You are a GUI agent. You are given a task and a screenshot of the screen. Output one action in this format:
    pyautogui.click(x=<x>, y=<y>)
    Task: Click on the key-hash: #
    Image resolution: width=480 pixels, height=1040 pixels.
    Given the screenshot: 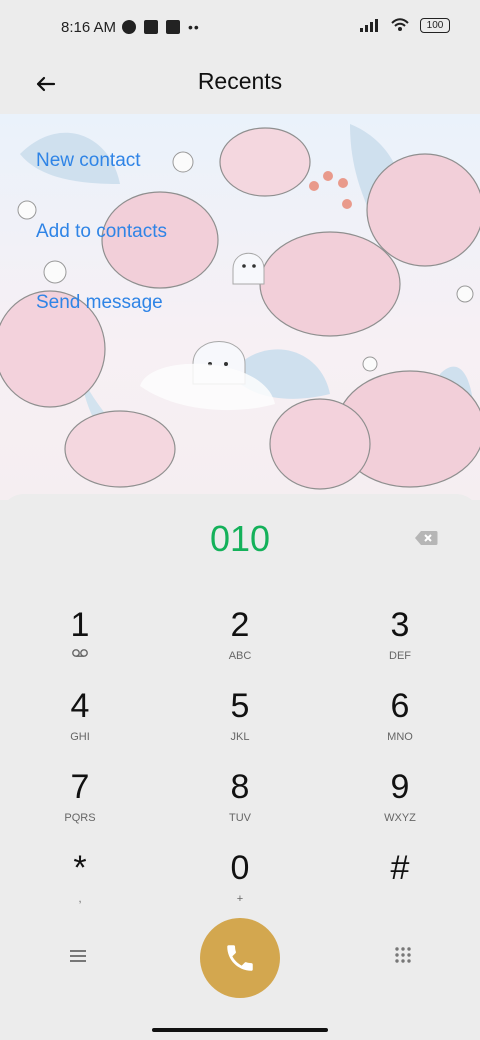 What is the action you would take?
    pyautogui.click(x=400, y=884)
    